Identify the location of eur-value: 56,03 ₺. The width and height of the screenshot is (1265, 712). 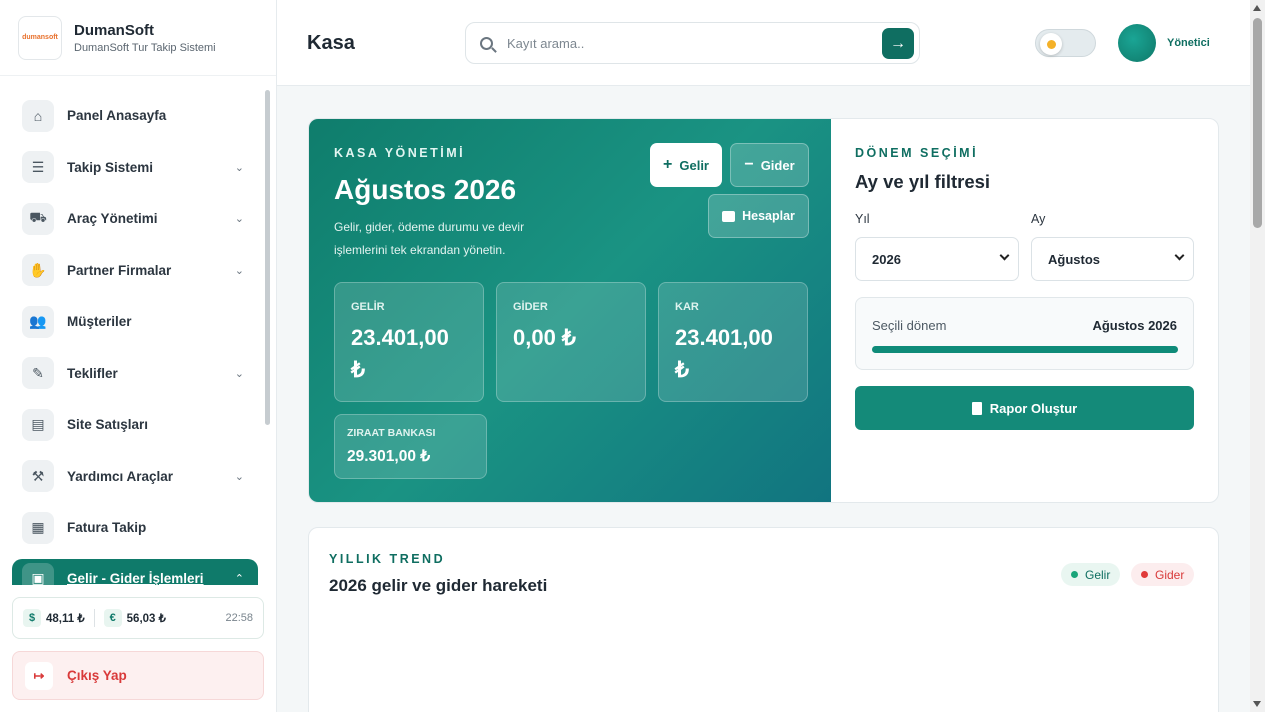
(146, 619).